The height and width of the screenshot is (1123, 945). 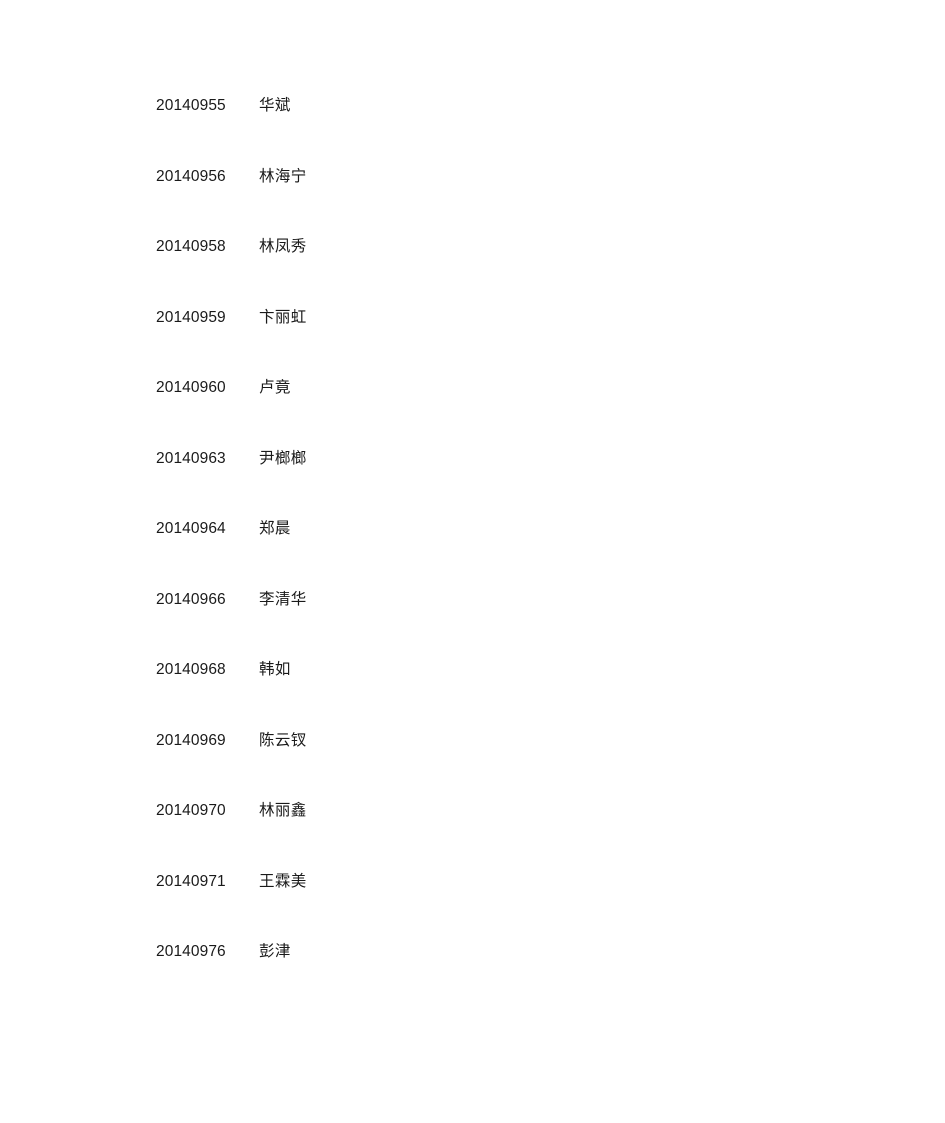 I want to click on student-id: 20140958, so click(x=191, y=246).